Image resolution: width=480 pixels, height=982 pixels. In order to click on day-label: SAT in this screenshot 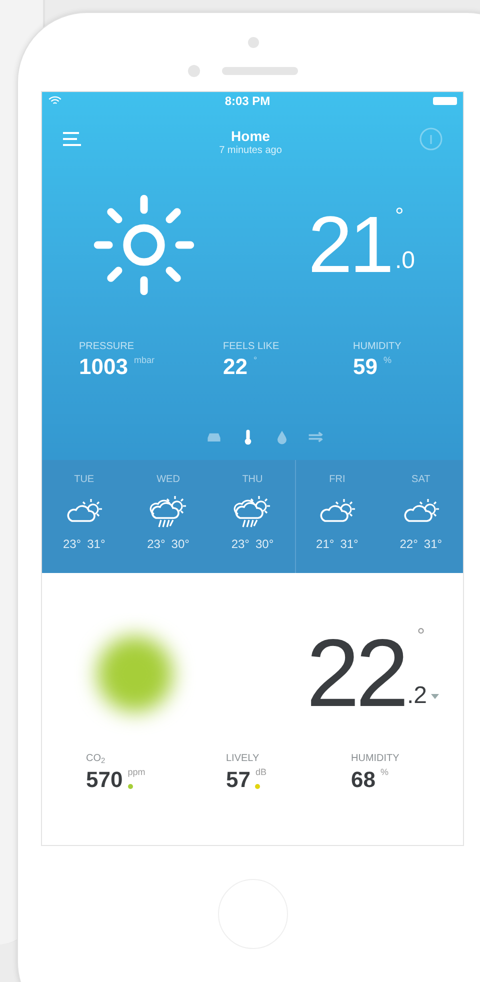, I will do `click(421, 480)`.